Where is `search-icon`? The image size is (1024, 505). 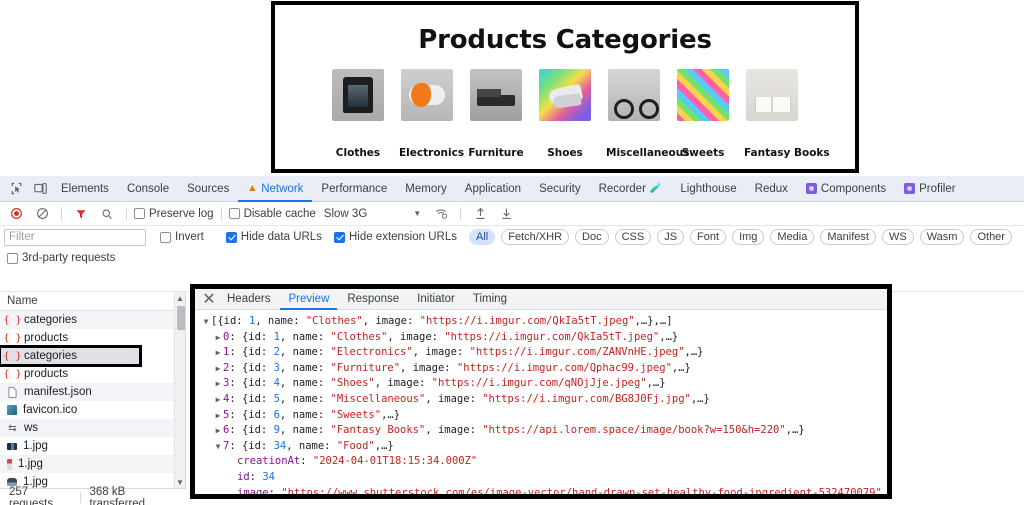 search-icon is located at coordinates (107, 214).